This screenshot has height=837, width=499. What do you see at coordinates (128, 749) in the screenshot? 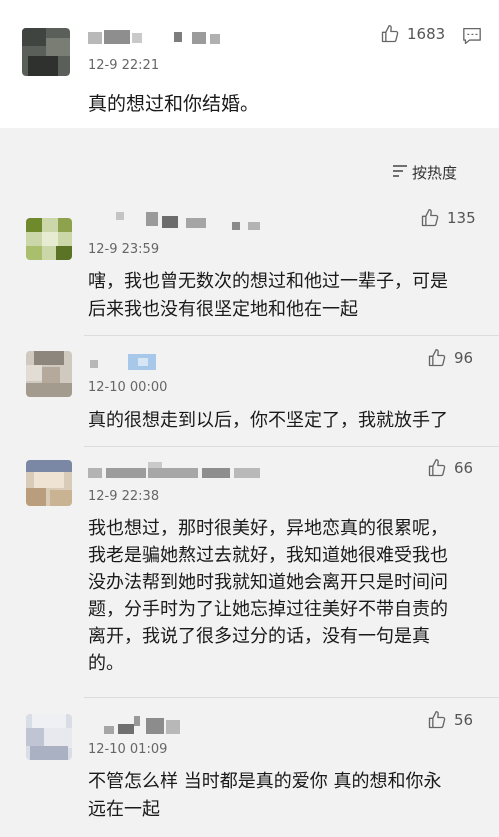
I see `comment-time: 12-10 01:09` at bounding box center [128, 749].